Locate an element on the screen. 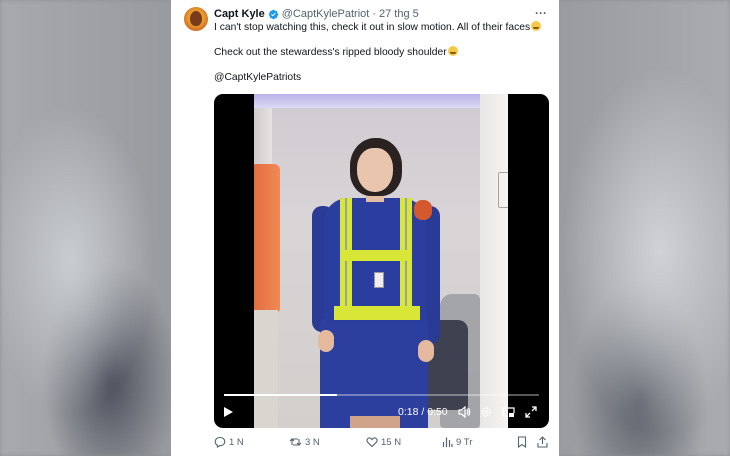 The image size is (730, 456). like-button: 15 N is located at coordinates (383, 442).